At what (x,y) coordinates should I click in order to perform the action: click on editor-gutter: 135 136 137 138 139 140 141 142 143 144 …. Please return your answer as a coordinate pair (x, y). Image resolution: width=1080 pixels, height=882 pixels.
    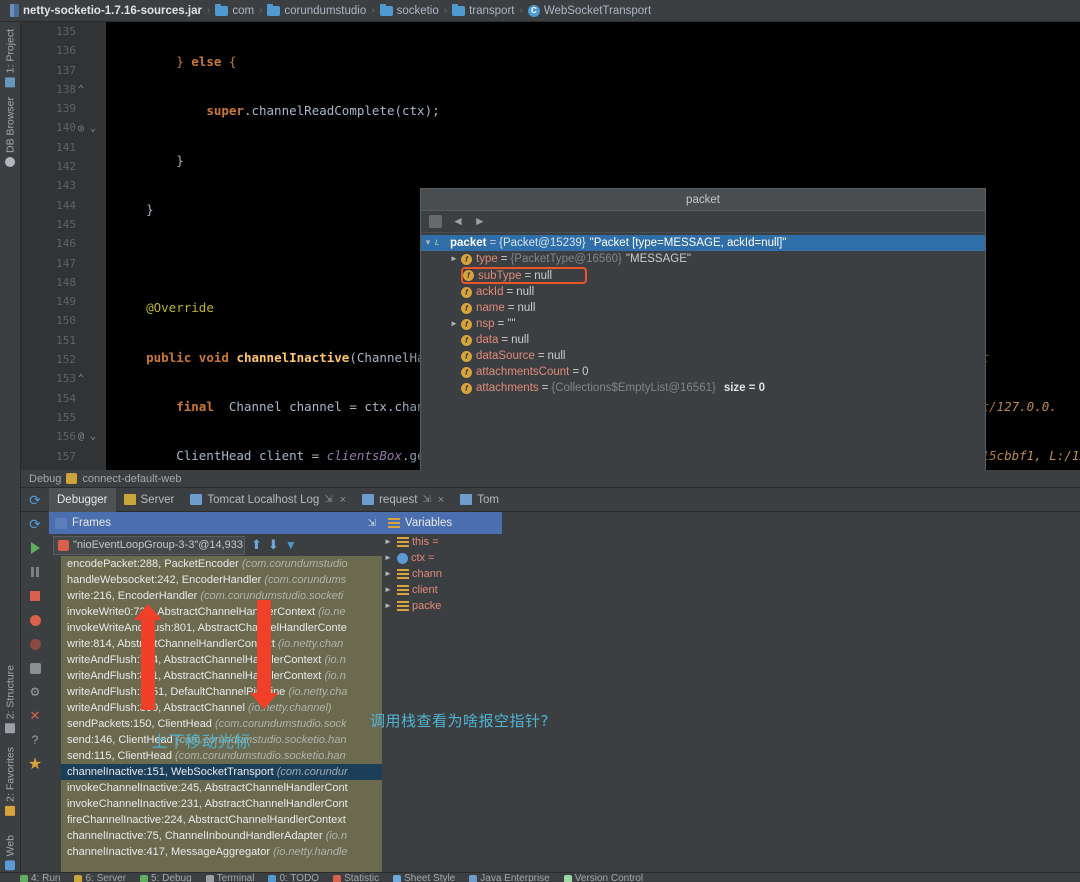
    Looking at the image, I should click on (63, 246).